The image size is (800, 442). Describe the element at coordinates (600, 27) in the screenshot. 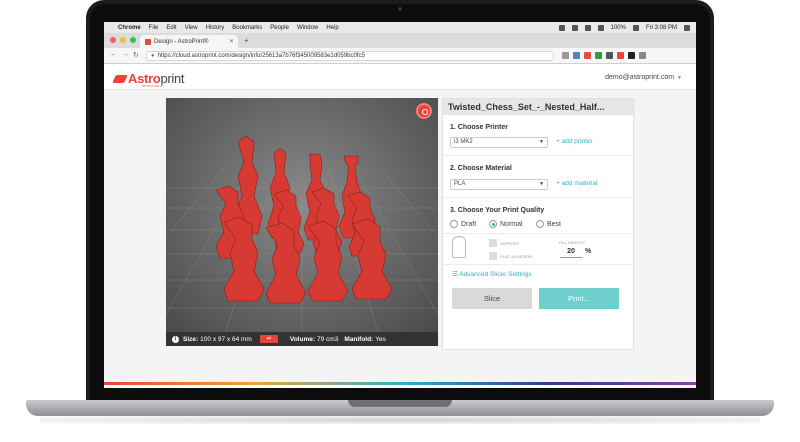

I see `volume-icon` at that location.